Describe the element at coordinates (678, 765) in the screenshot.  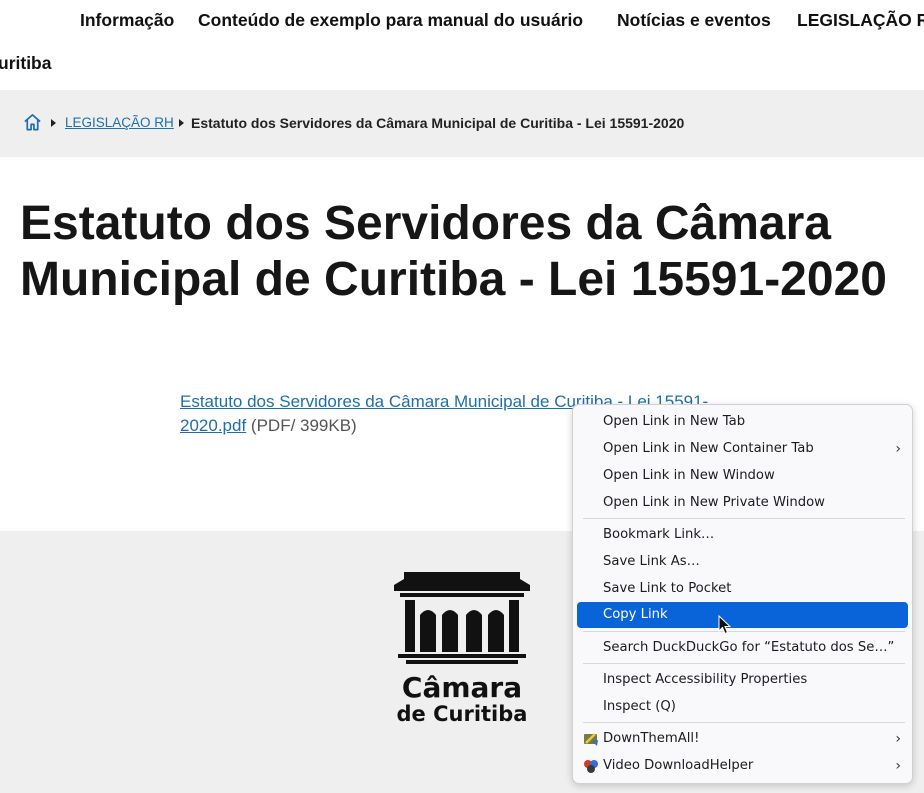
I see `menu-item-label: Video DownloadHelper` at that location.